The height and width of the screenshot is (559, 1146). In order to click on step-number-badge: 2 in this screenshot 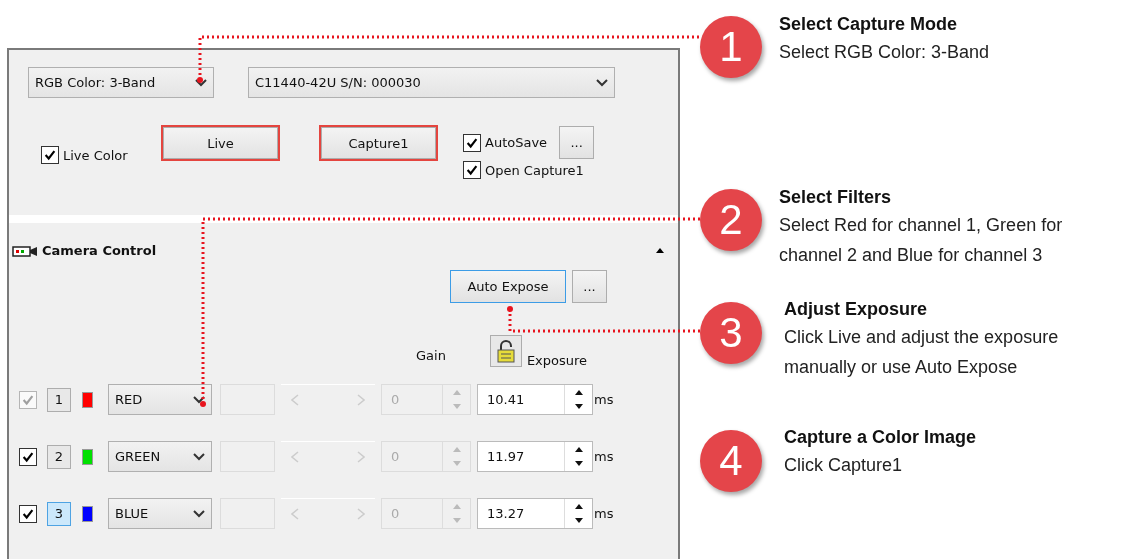, I will do `click(731, 220)`.